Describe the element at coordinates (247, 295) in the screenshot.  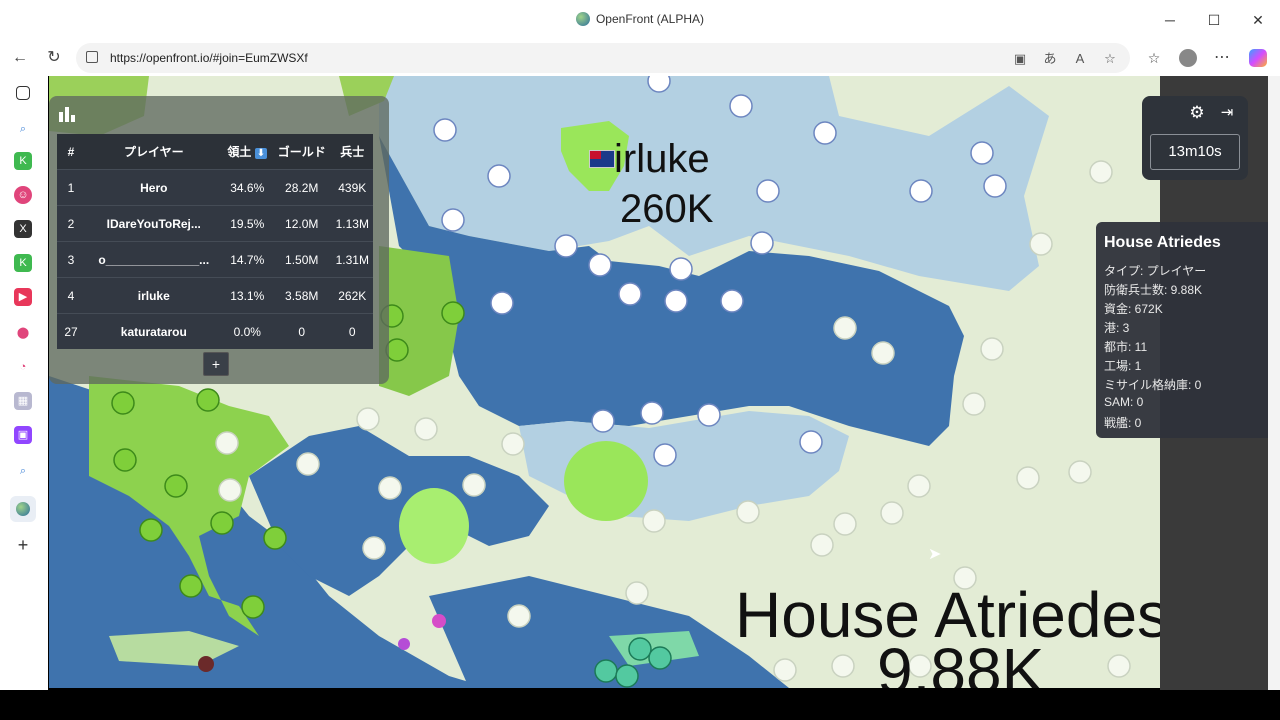
I see `row-territory: 13.1%` at that location.